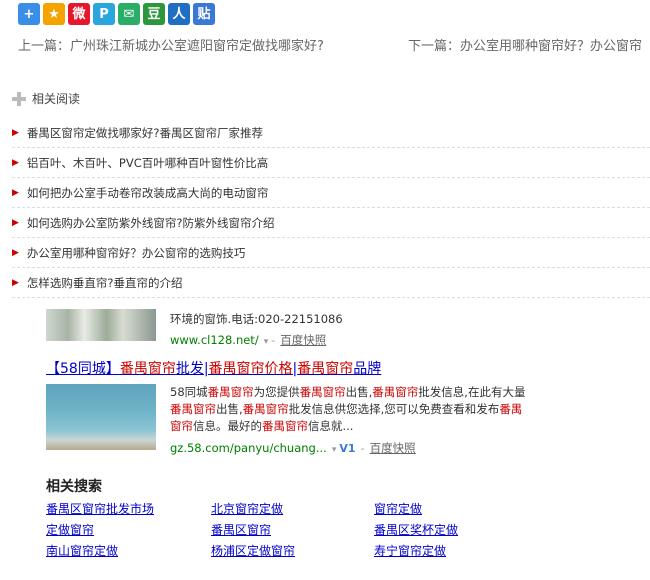 The height and width of the screenshot is (580, 650). What do you see at coordinates (19, 98) in the screenshot?
I see `plus-icon` at bounding box center [19, 98].